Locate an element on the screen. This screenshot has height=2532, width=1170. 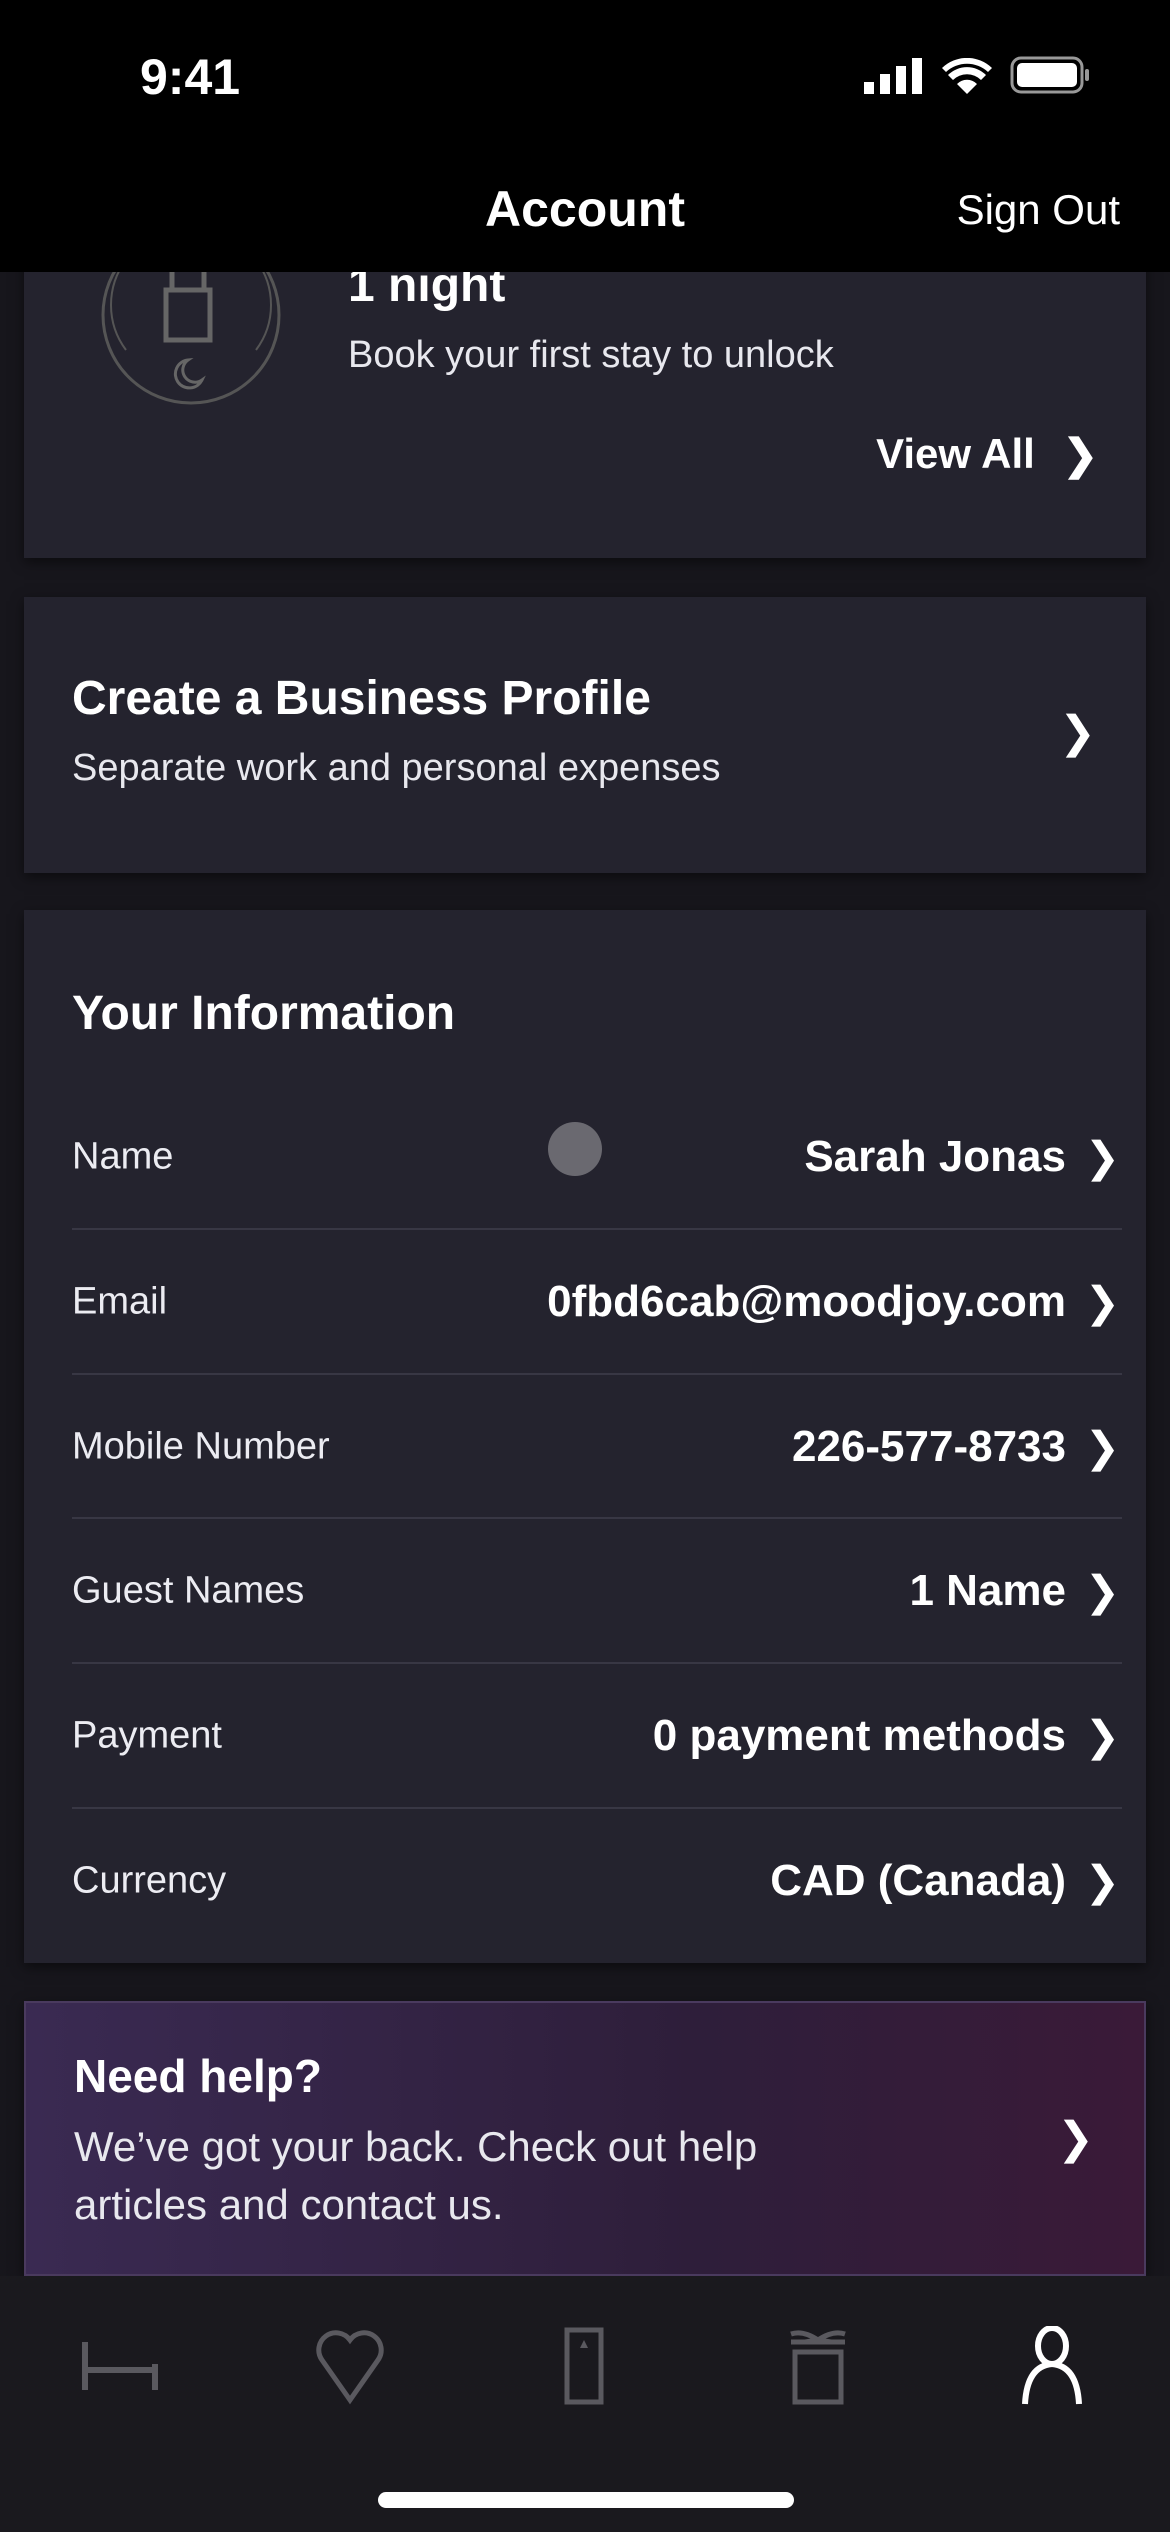
rewards-subtitle: Book your first stay to unlock is located at coordinates (591, 355).